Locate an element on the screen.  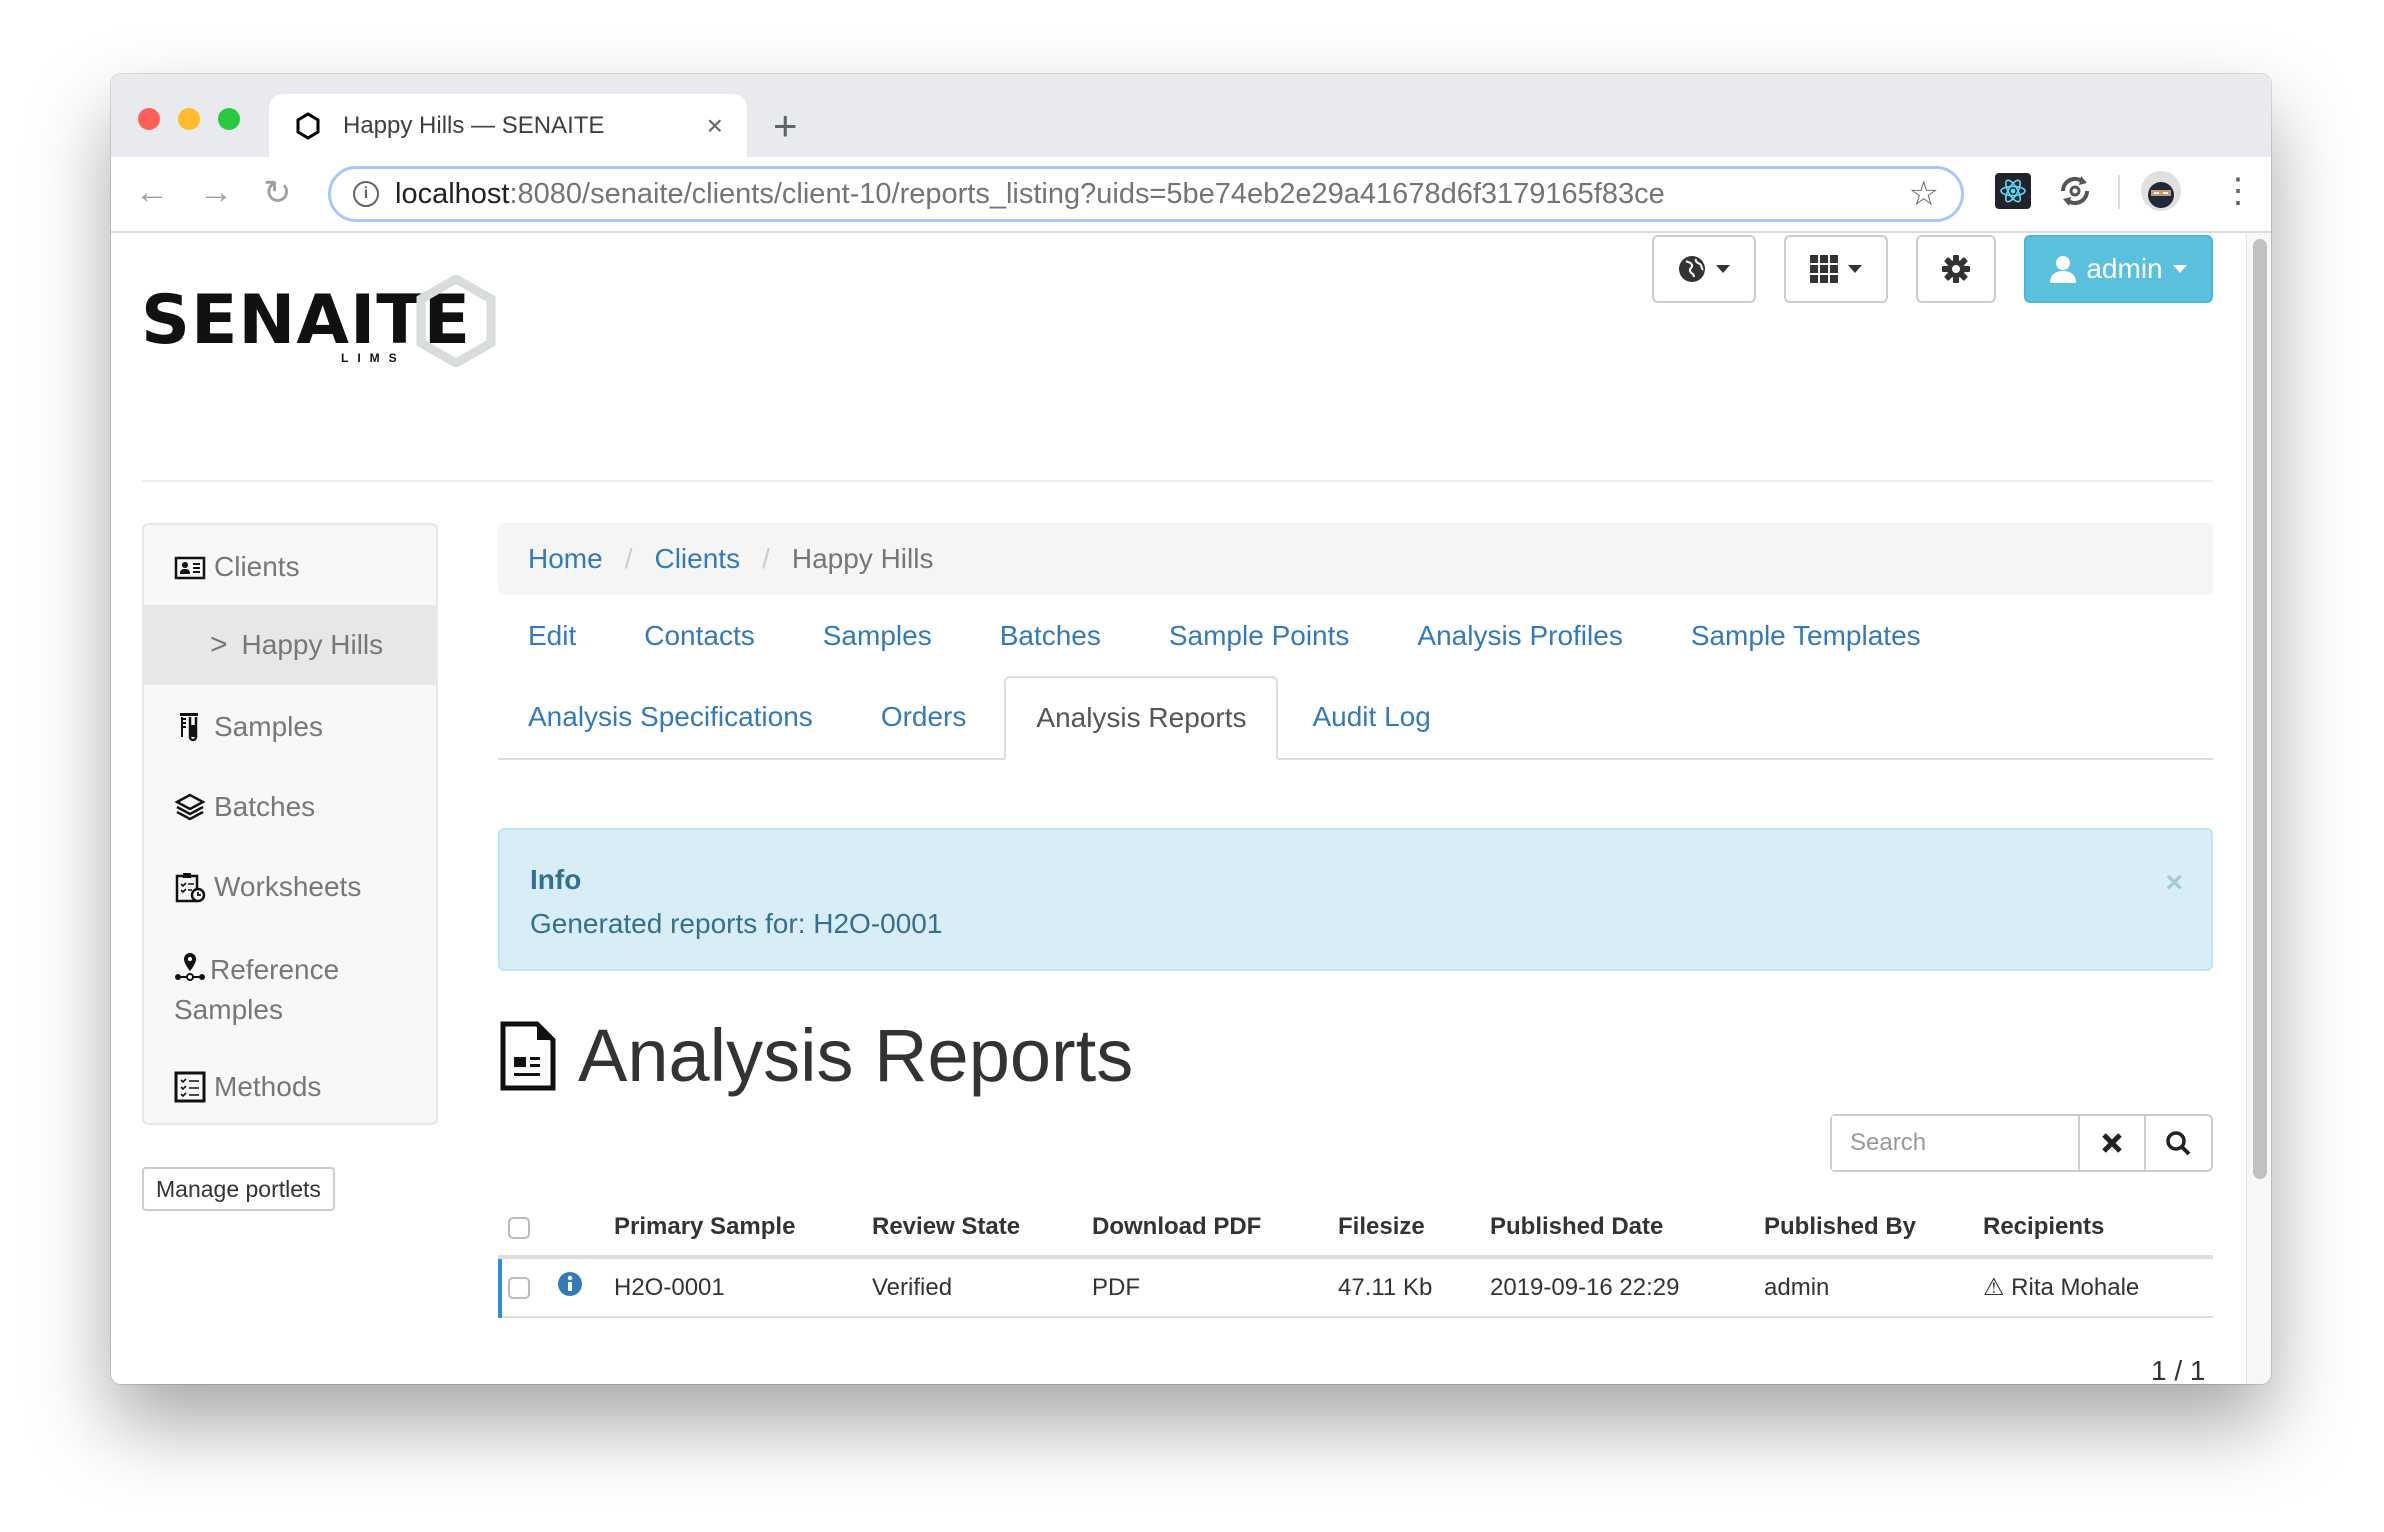
tab-analysis-specifications: Analysis Specifications is located at coordinates (670, 717).